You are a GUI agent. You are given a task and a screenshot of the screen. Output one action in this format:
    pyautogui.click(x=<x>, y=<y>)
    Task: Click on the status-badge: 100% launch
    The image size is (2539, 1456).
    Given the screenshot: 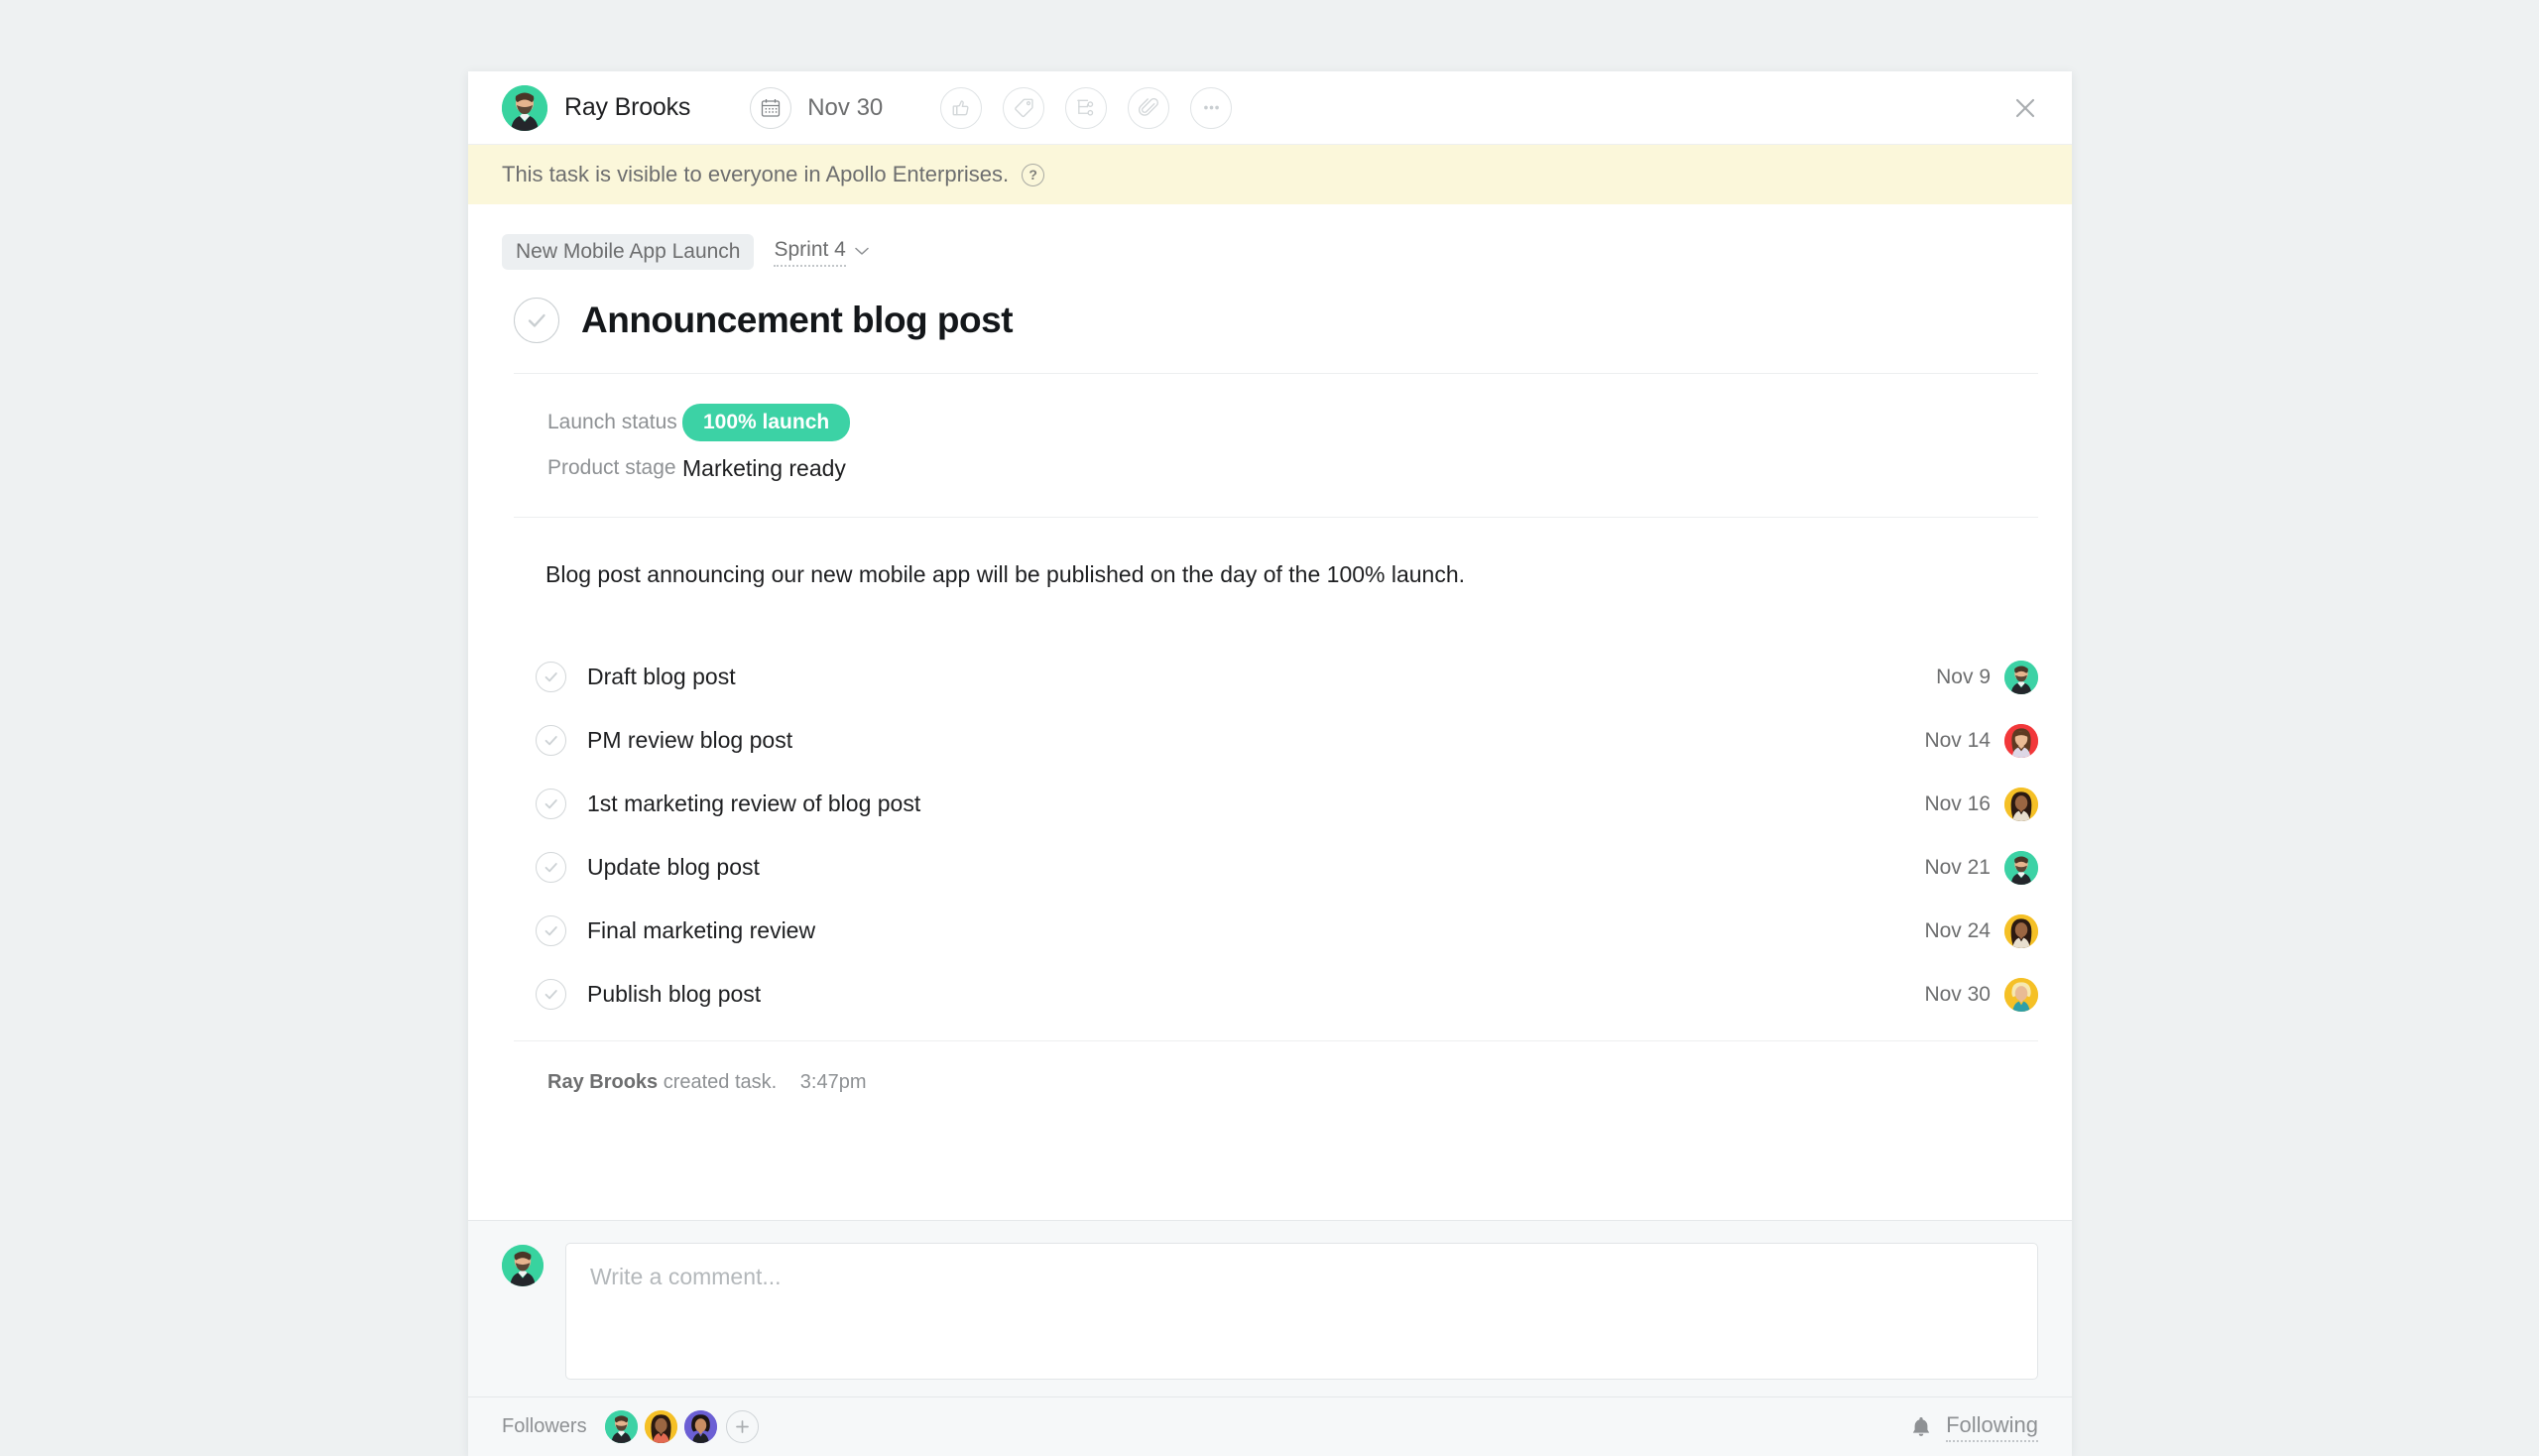 What is the action you would take?
    pyautogui.click(x=767, y=422)
    